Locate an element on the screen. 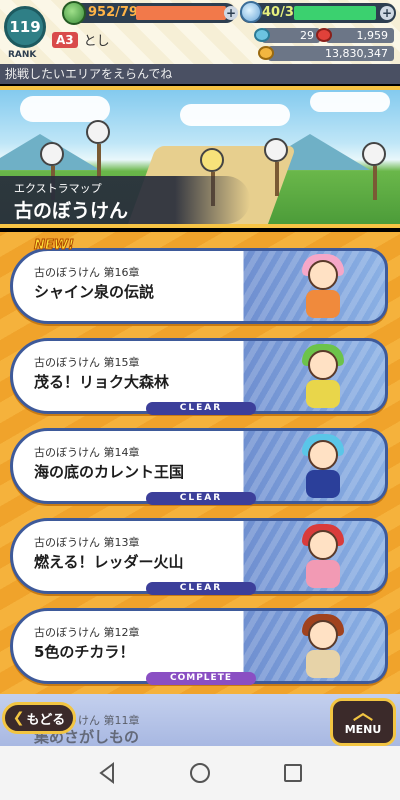 Image resolution: width=400 pixels, height=800 pixels. rank-value: 119 is located at coordinates (25, 27).